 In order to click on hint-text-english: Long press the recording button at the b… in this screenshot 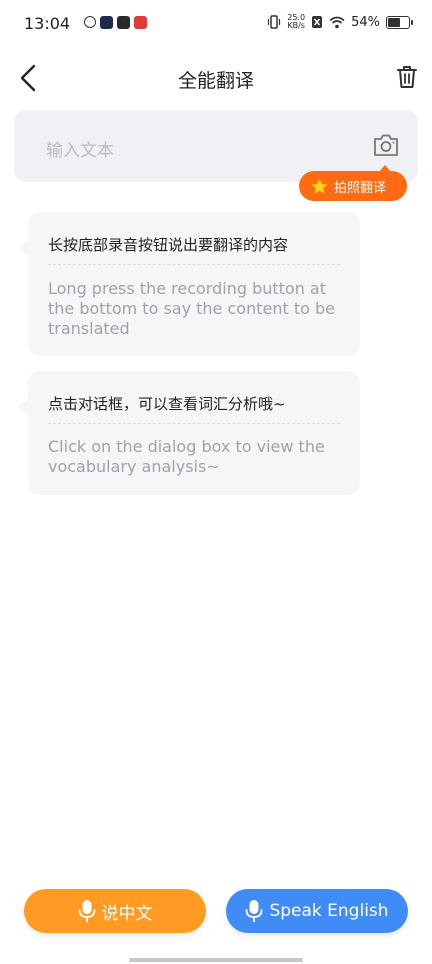, I will do `click(191, 308)`.